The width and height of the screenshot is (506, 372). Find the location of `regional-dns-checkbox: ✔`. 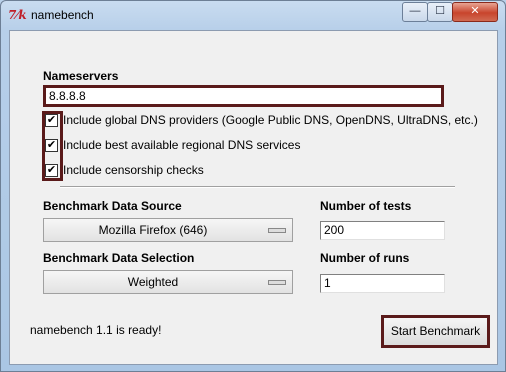

regional-dns-checkbox: ✔ is located at coordinates (51, 145).